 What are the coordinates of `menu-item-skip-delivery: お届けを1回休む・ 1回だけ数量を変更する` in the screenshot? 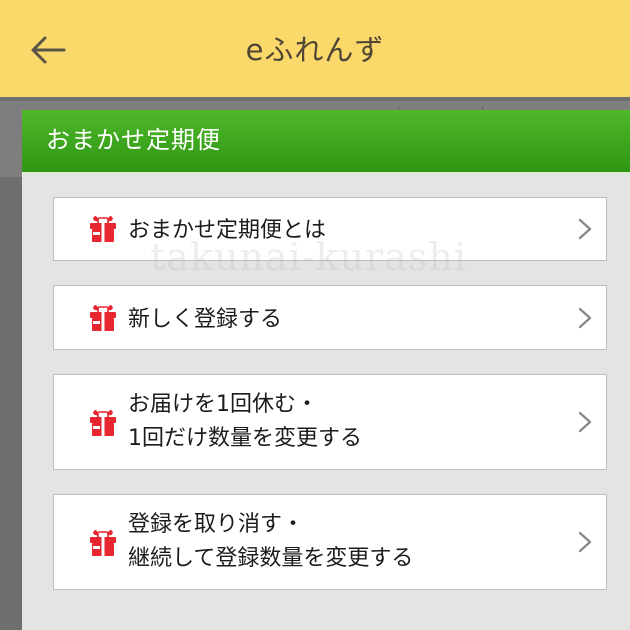 It's located at (330, 422).